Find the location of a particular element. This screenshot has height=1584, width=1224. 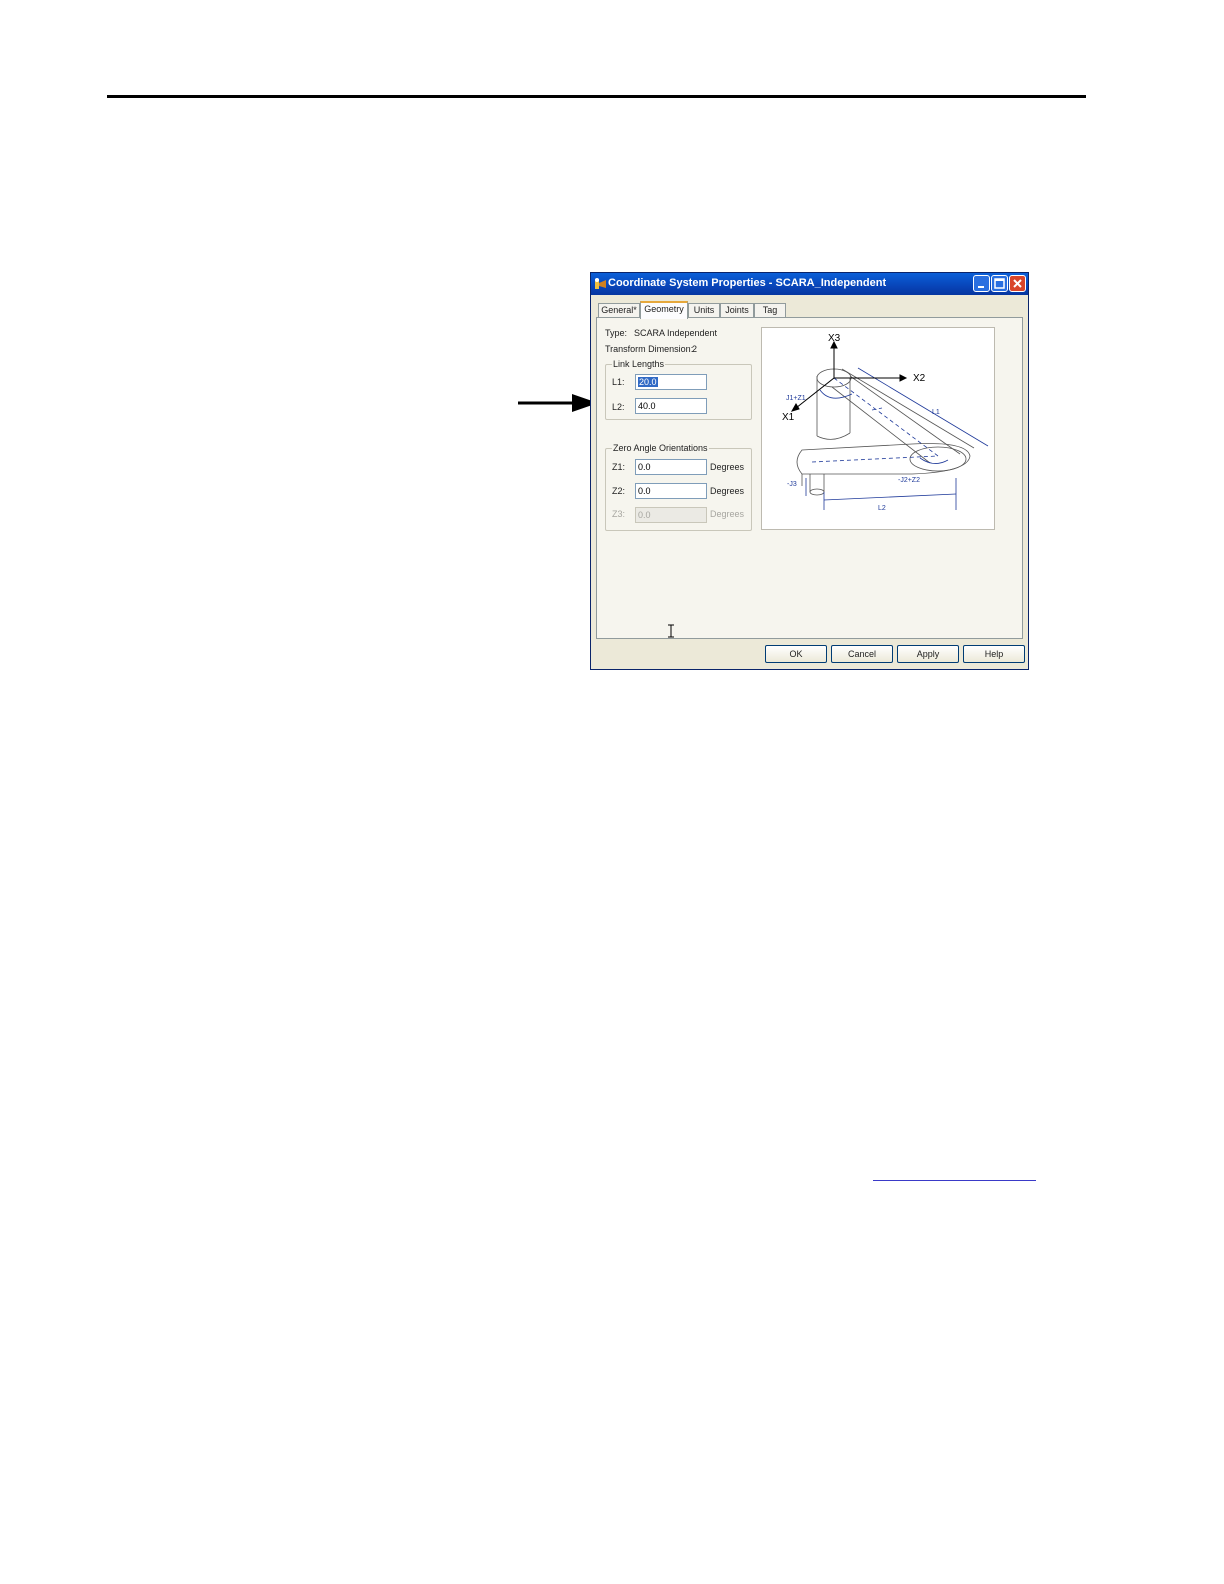

link-lengths-group: Link Lengths L1: 20.0 L2: 40.0 is located at coordinates (678, 389).